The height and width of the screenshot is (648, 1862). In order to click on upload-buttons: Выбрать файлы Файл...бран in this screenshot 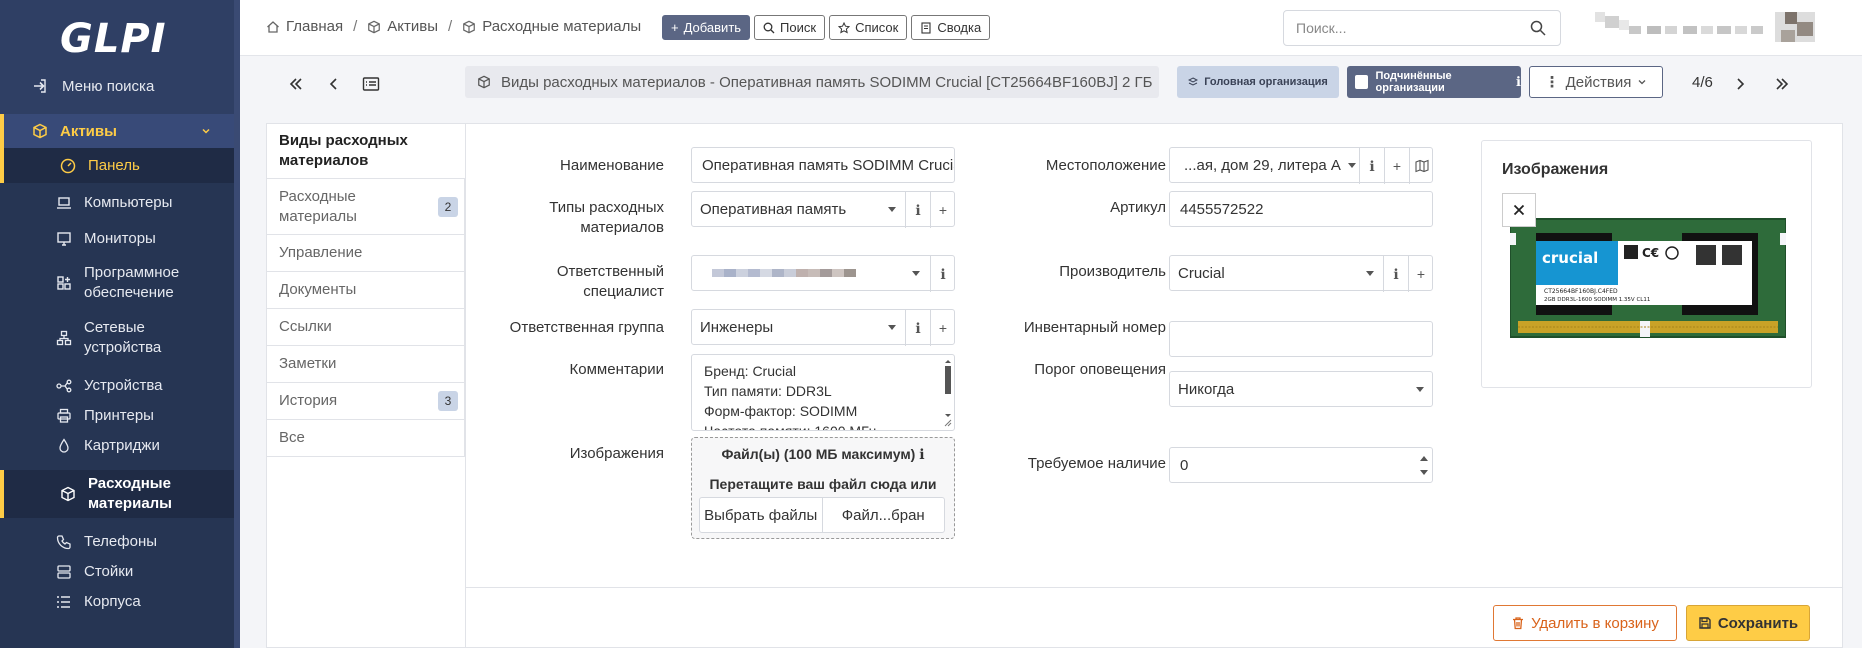, I will do `click(822, 515)`.